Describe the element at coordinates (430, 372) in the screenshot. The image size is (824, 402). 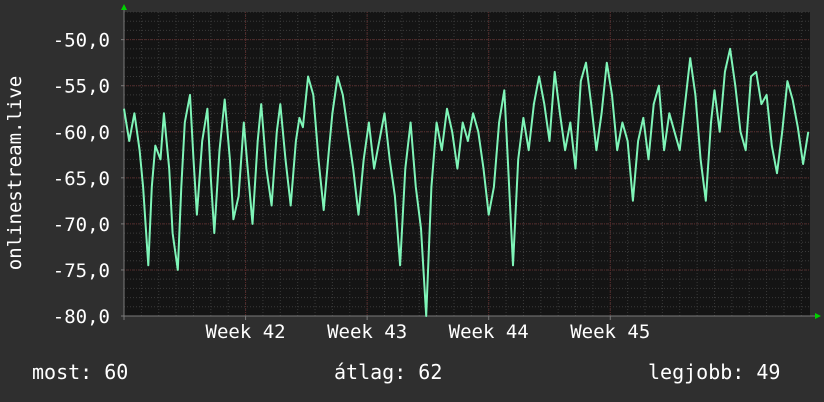
I see `stat-average-value: 62` at that location.